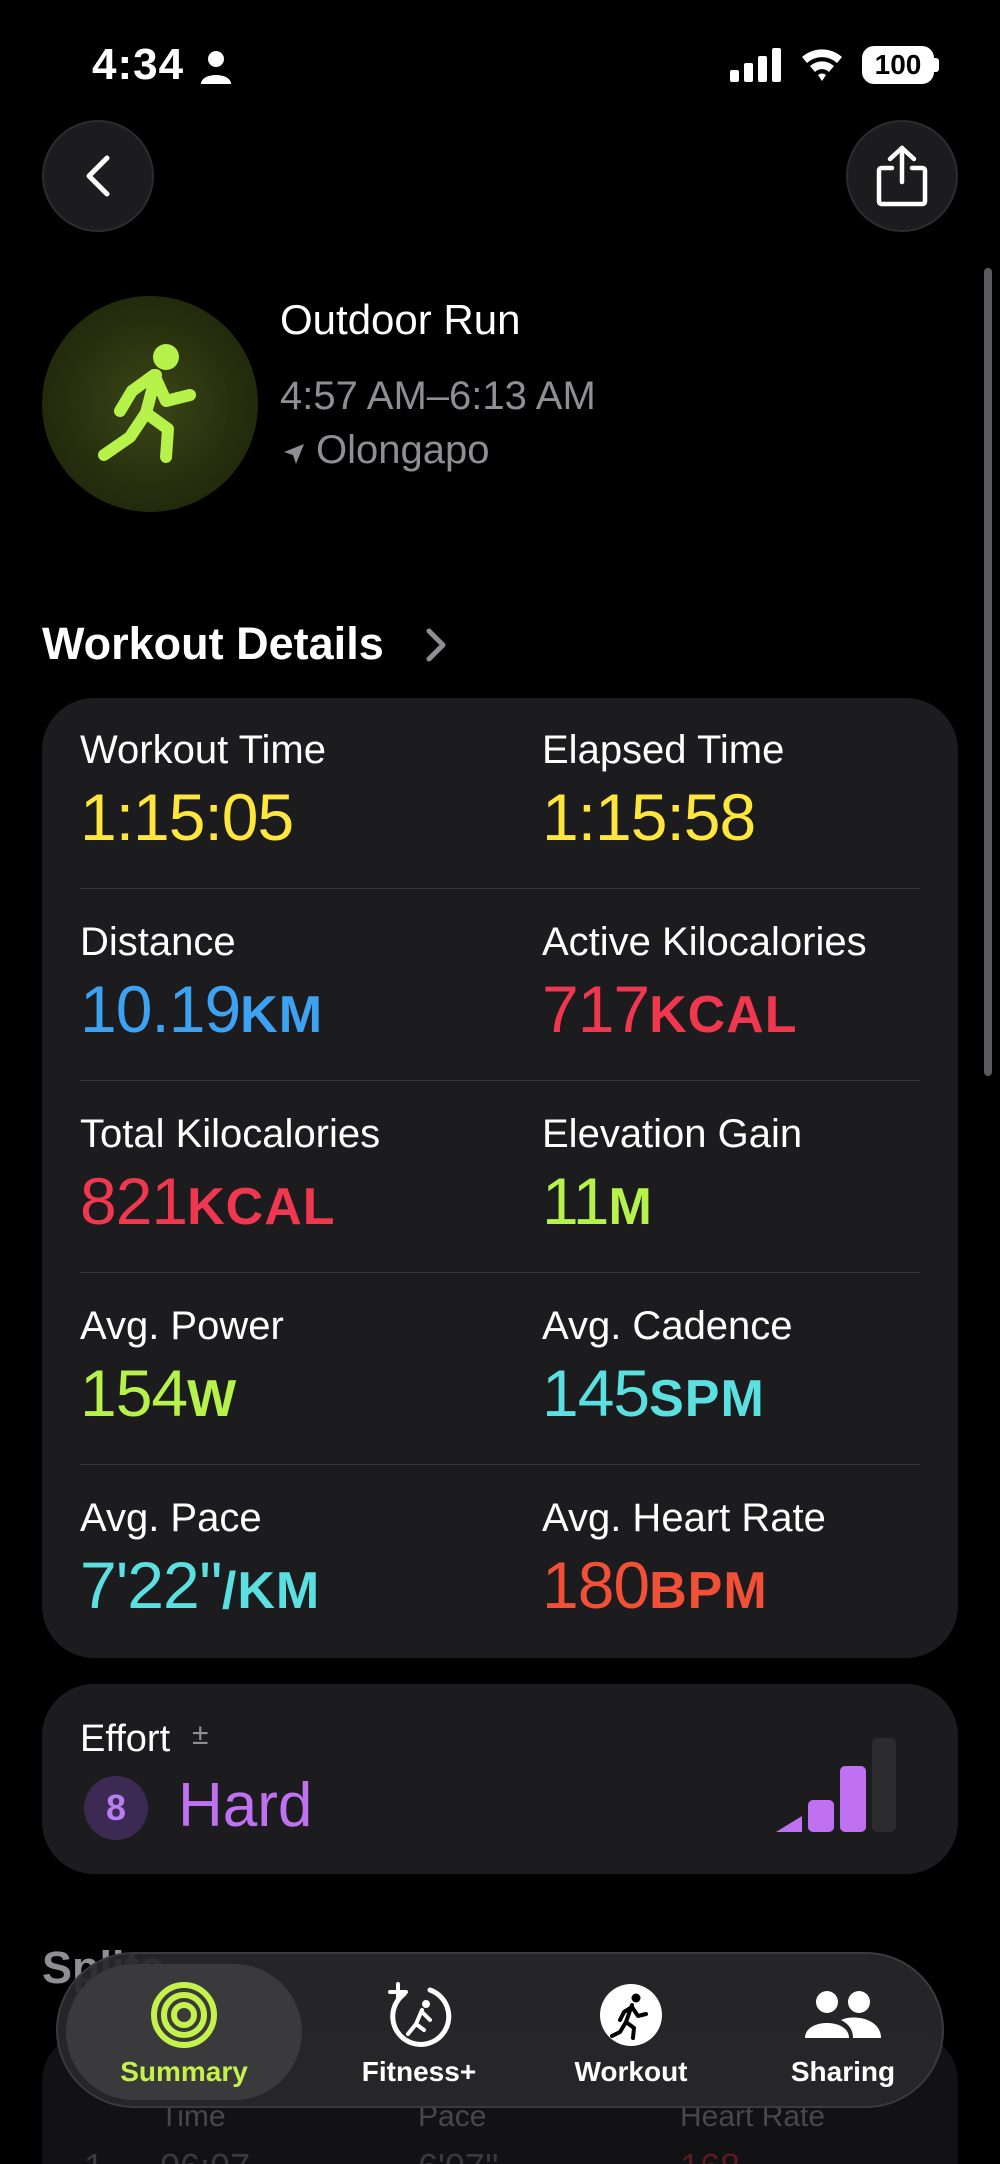  Describe the element at coordinates (147, 403) in the screenshot. I see `outdoor-run-icon` at that location.